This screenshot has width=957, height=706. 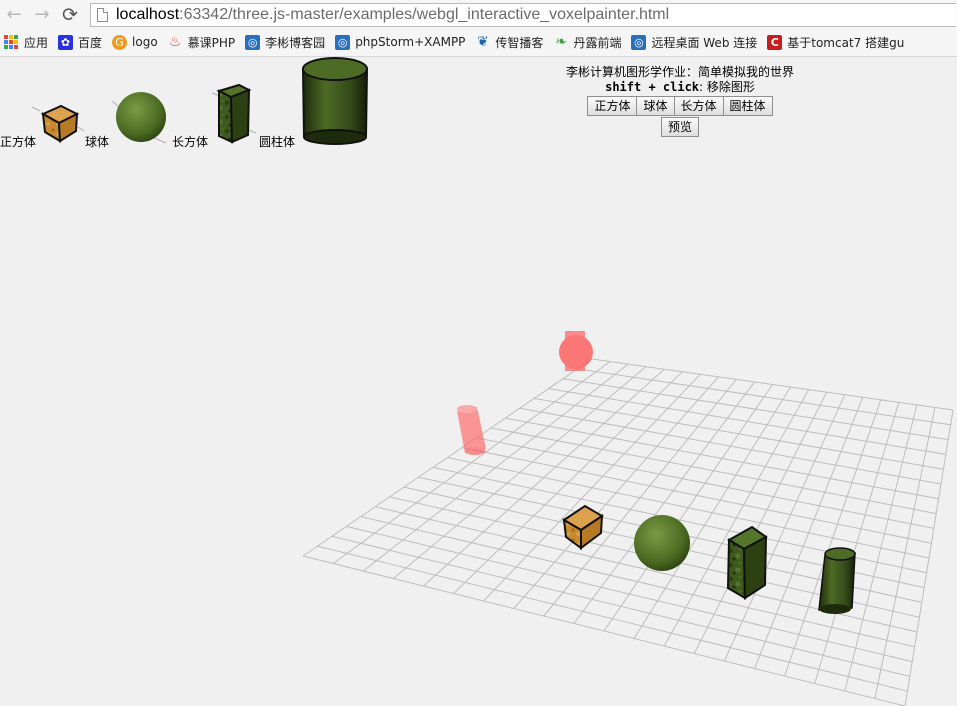 I want to click on cuboid-button: 长方体, so click(x=699, y=106).